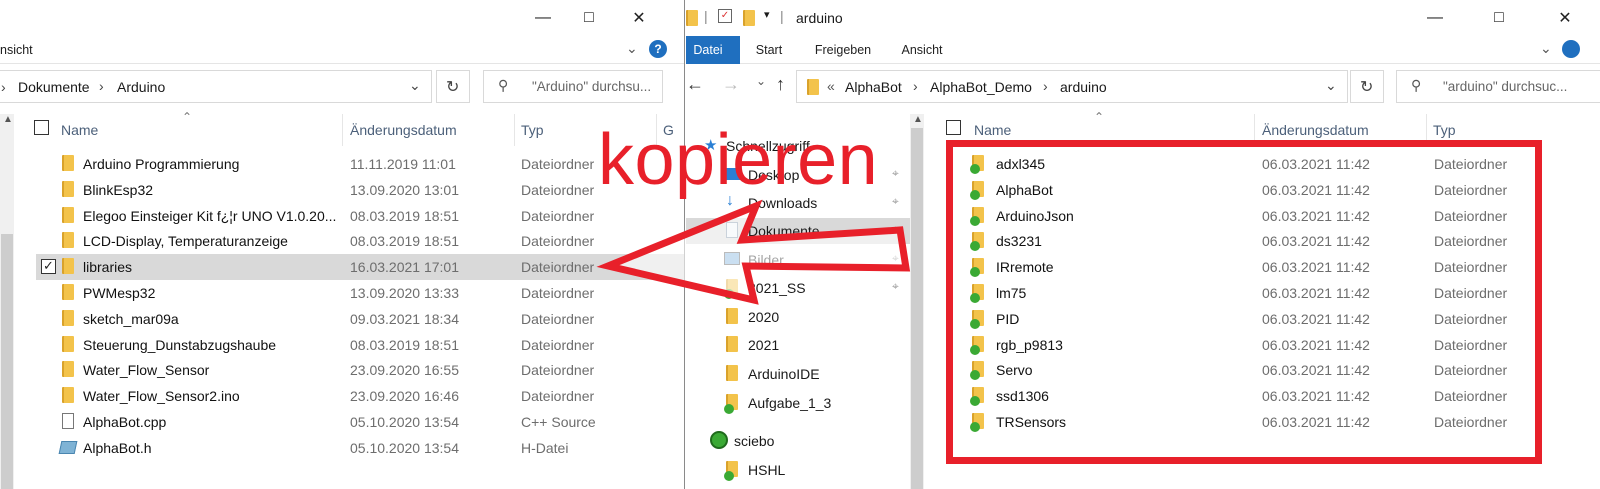 The image size is (1600, 489). Describe the element at coordinates (360, 319) in the screenshot. I see `table-row: sketch_mar09a 09.03.2021 18:34 Dateiordner` at that location.